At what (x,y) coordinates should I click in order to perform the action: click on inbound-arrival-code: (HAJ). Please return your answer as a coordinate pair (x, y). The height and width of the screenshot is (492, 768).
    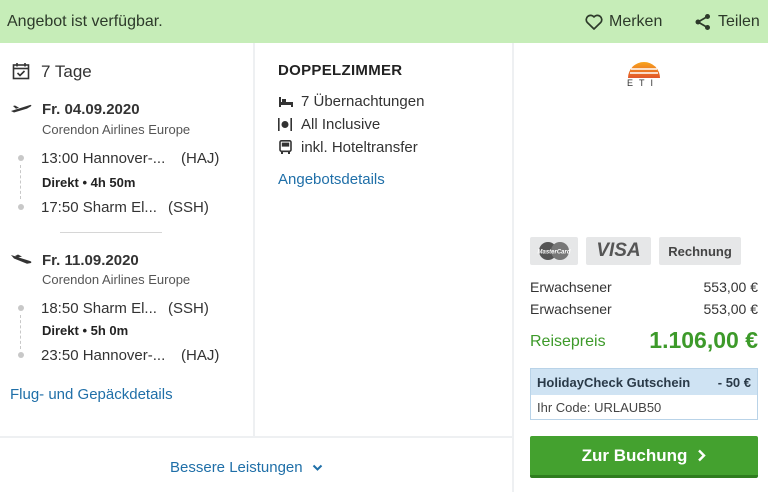
    Looking at the image, I should click on (200, 355).